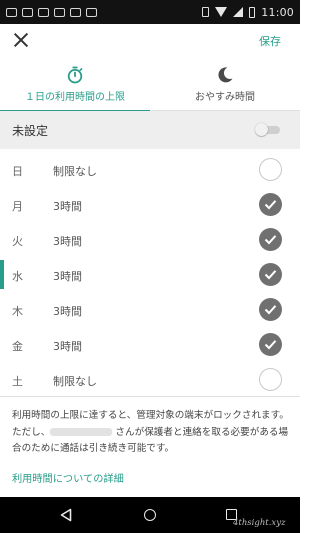 The image size is (320, 533). I want to click on status-bar: 11:00, so click(150, 12).